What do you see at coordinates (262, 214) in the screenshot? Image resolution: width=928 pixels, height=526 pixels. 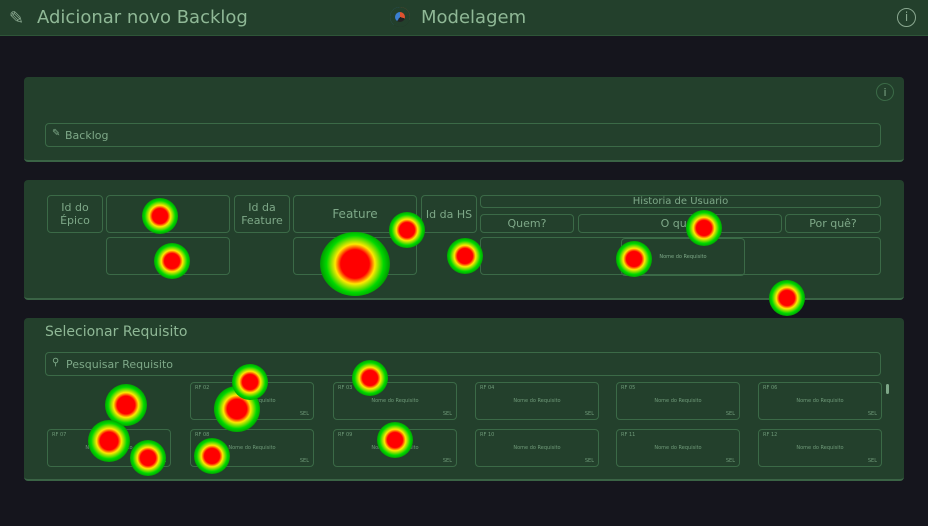 I see `feature-id-label: Id da Feature` at bounding box center [262, 214].